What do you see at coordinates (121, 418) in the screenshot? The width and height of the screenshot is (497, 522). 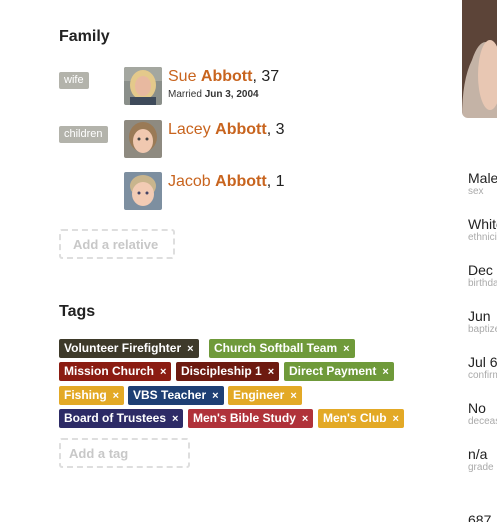 I see `tag-board-of-trustees: Board of Trustees ×` at bounding box center [121, 418].